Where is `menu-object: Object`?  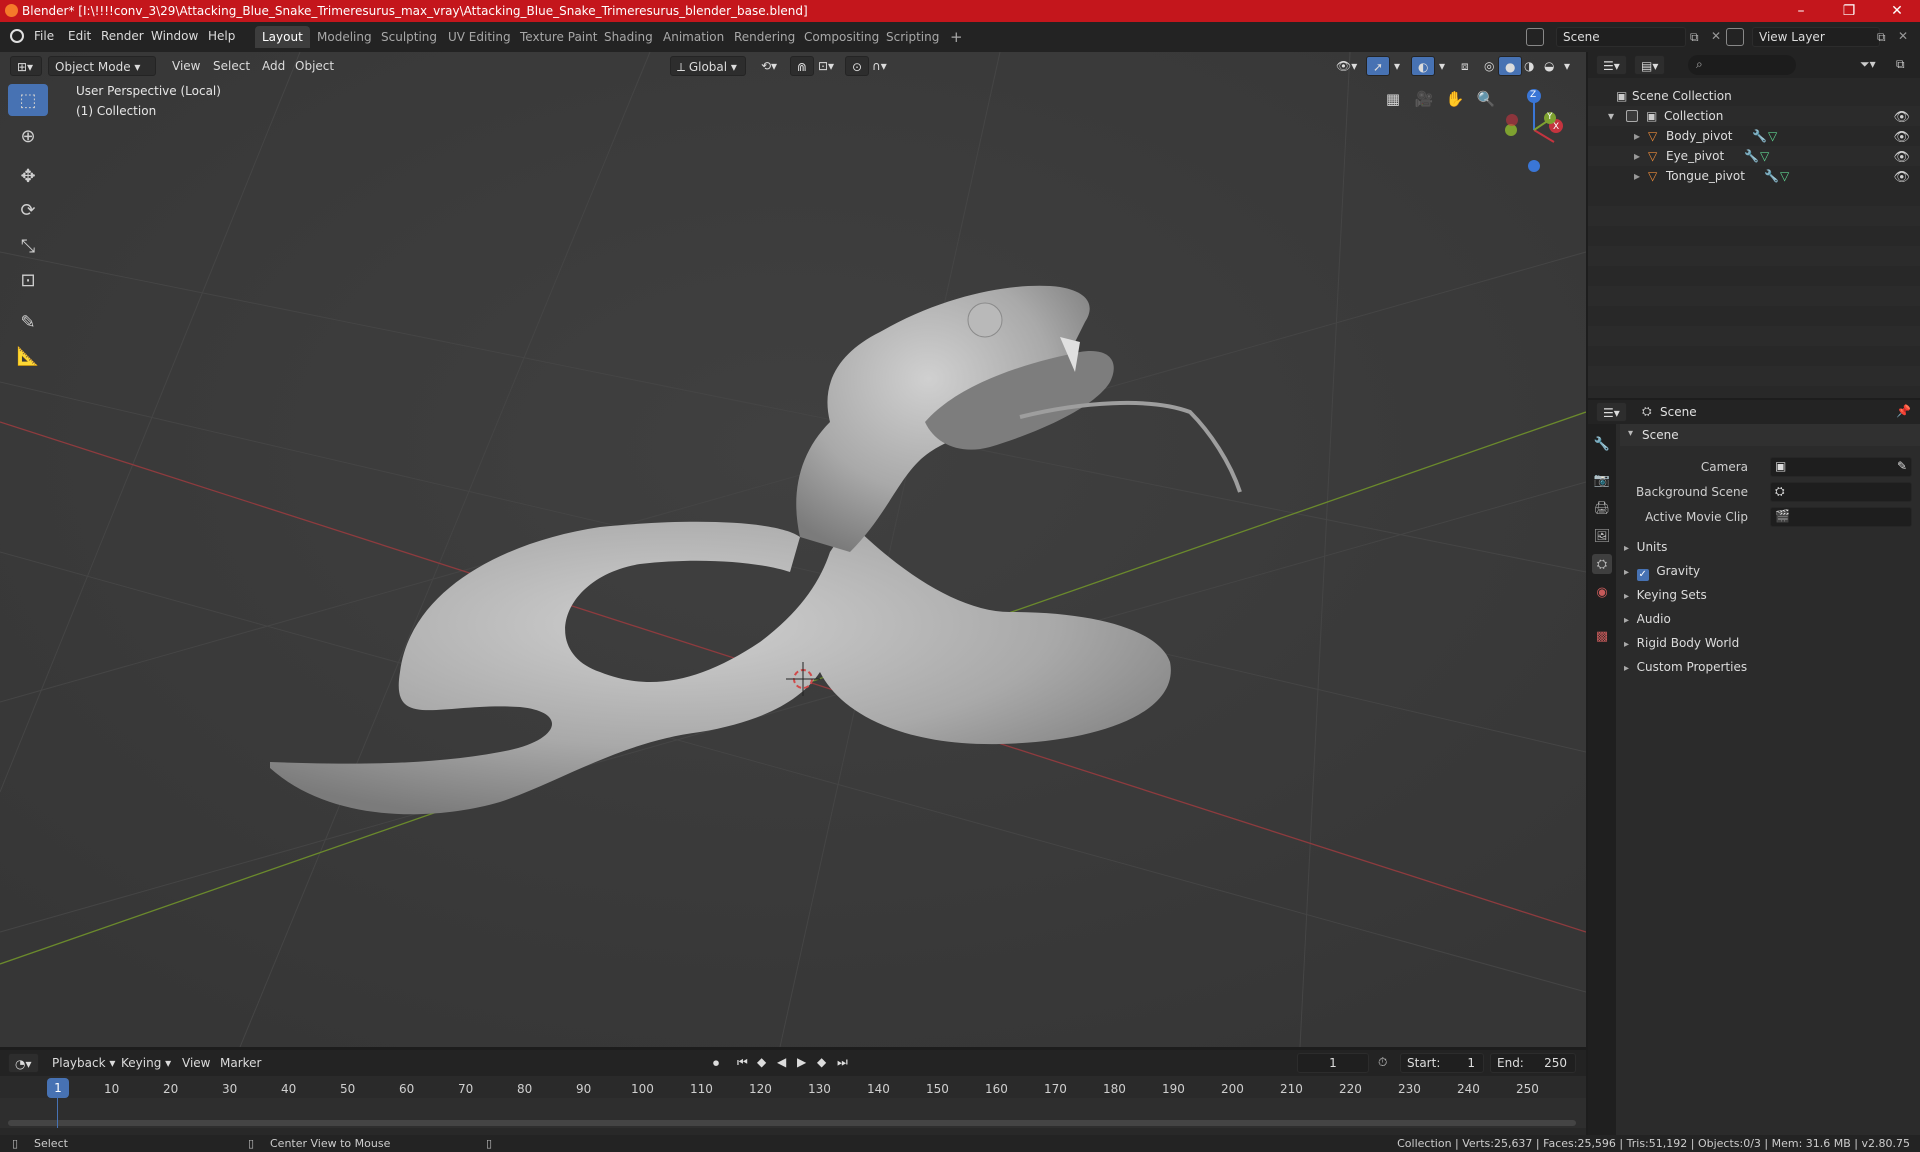
menu-object: Object is located at coordinates (314, 66).